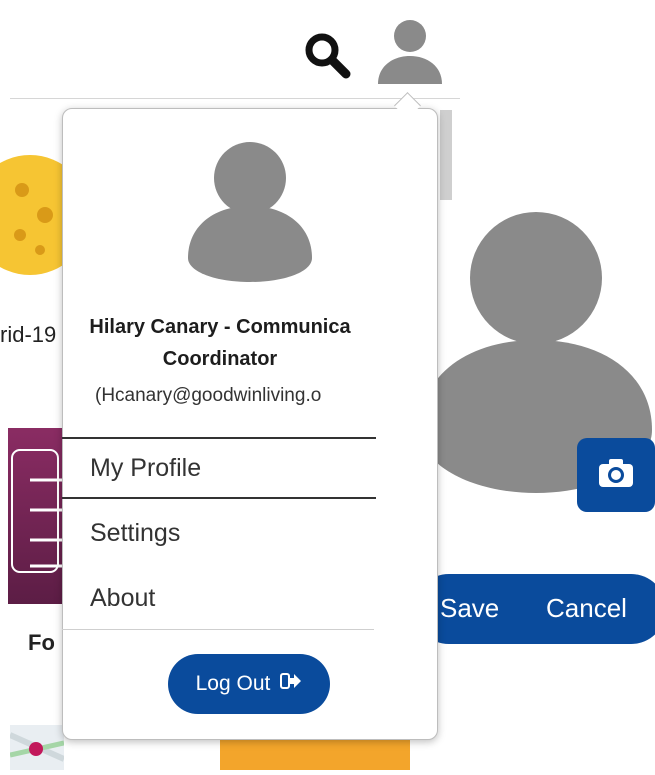  I want to click on map-tile-image, so click(37, 747).